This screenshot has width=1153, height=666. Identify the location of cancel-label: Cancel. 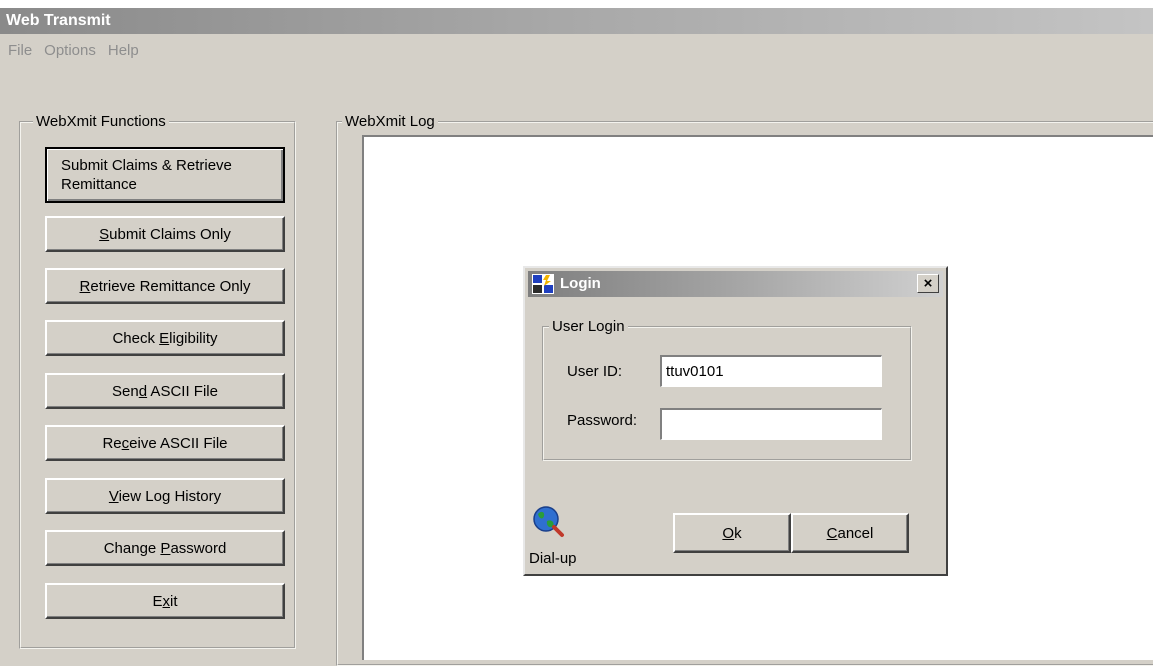
(850, 533).